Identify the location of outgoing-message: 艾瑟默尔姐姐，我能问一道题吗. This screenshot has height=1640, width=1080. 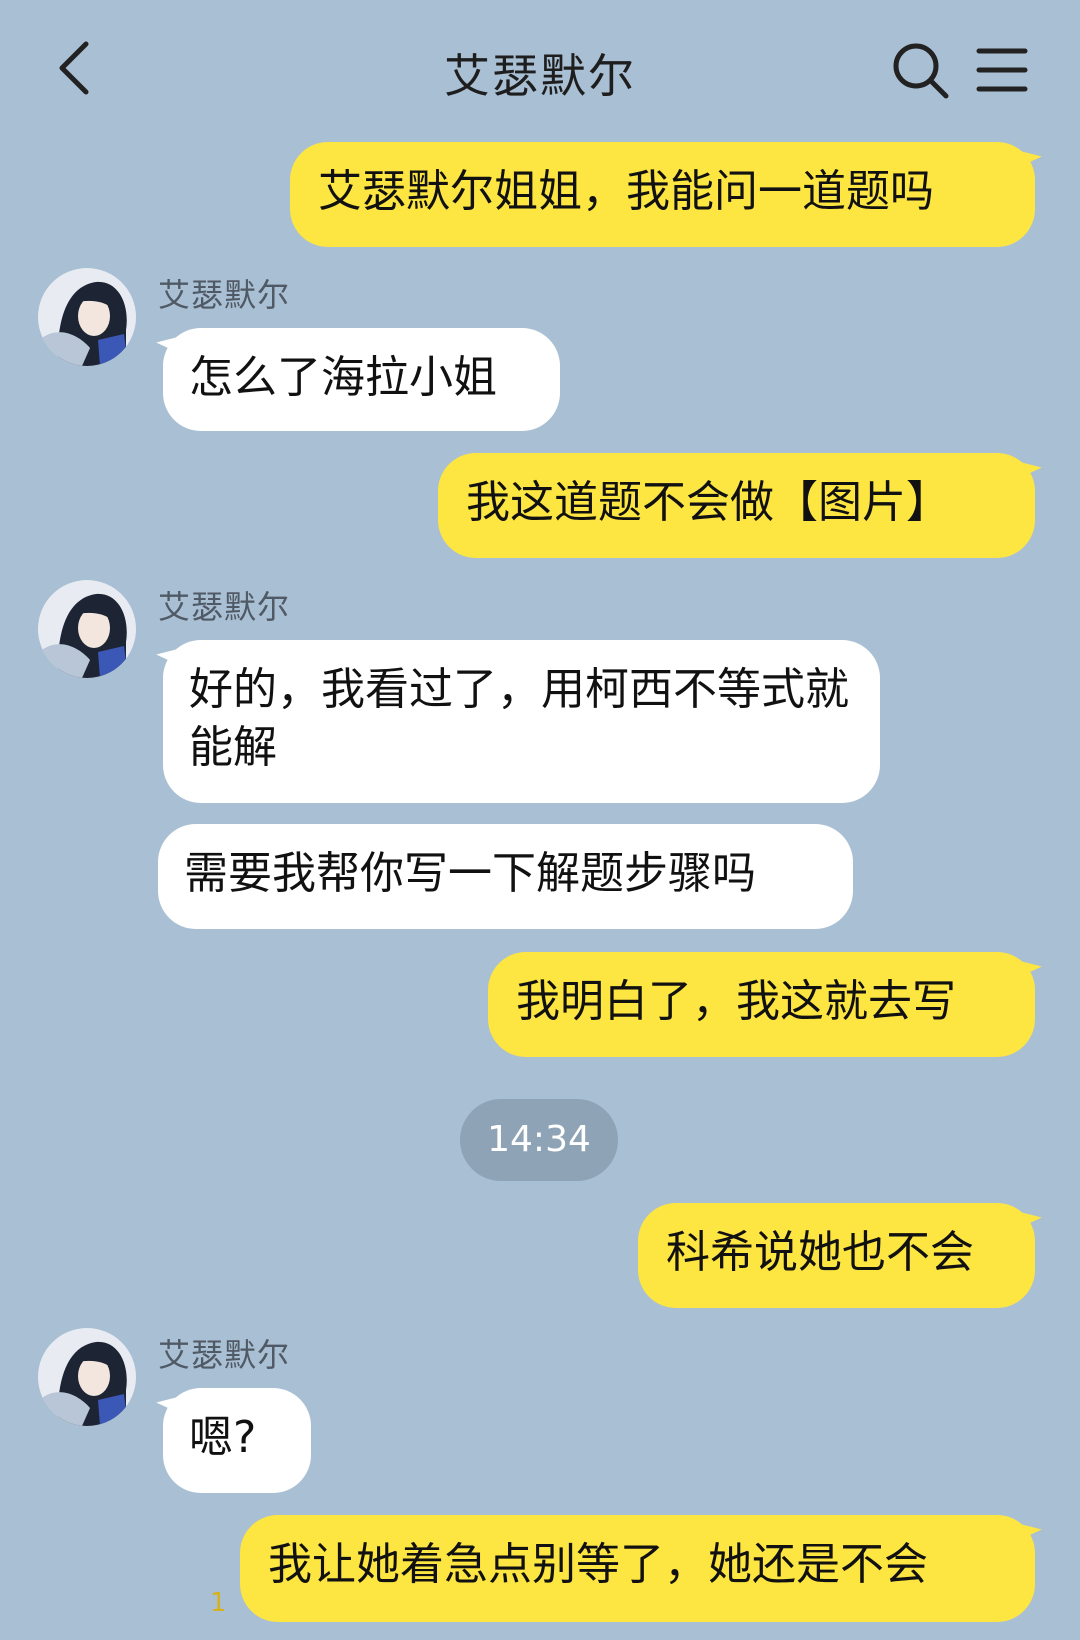
(662, 194).